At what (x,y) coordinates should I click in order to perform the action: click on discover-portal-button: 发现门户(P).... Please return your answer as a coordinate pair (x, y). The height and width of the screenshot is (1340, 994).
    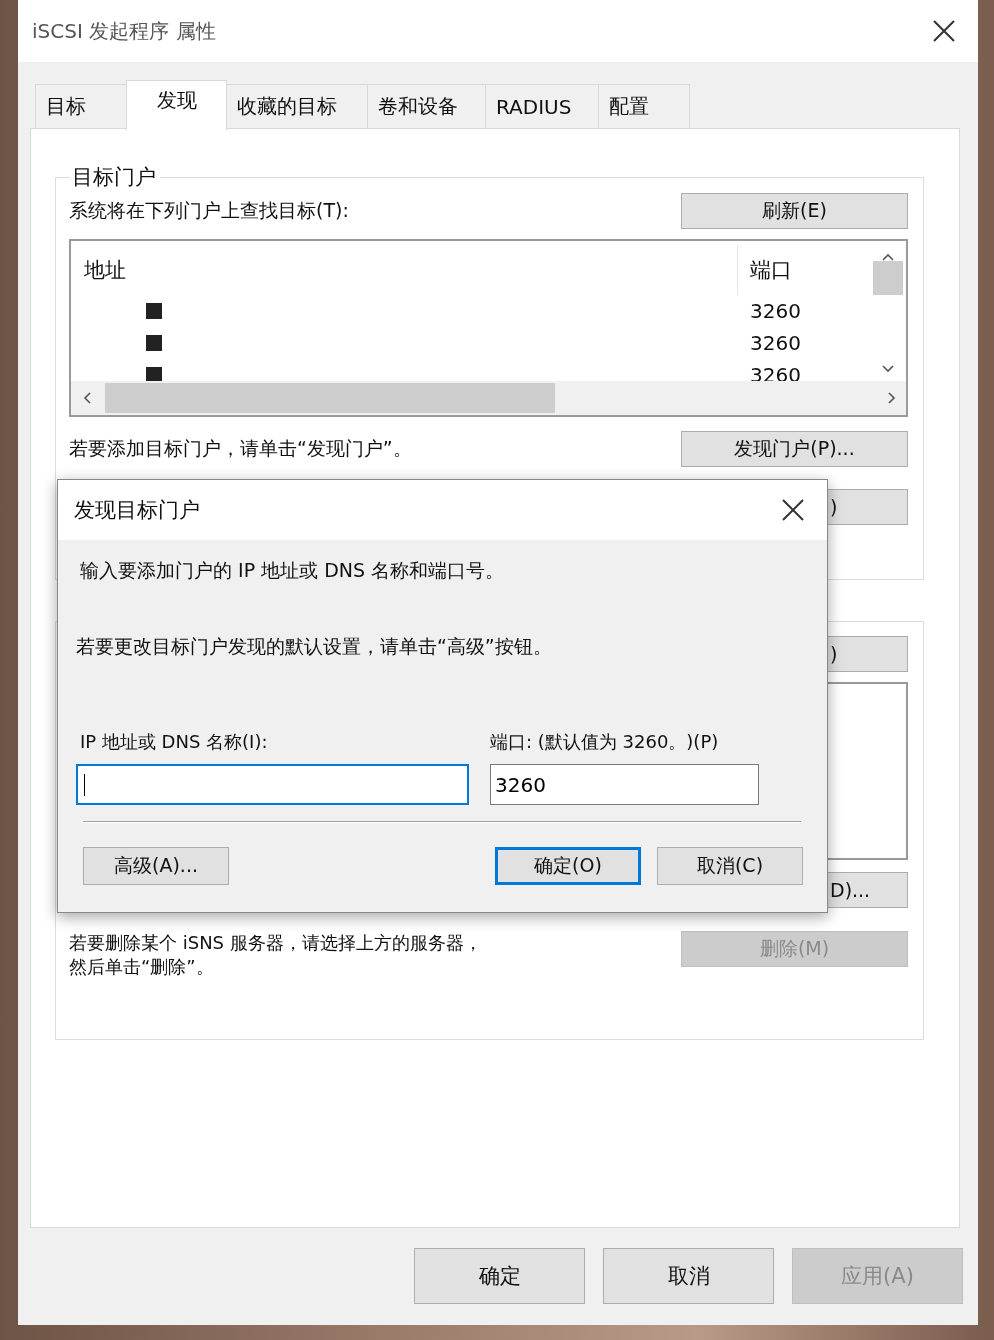
    Looking at the image, I should click on (794, 449).